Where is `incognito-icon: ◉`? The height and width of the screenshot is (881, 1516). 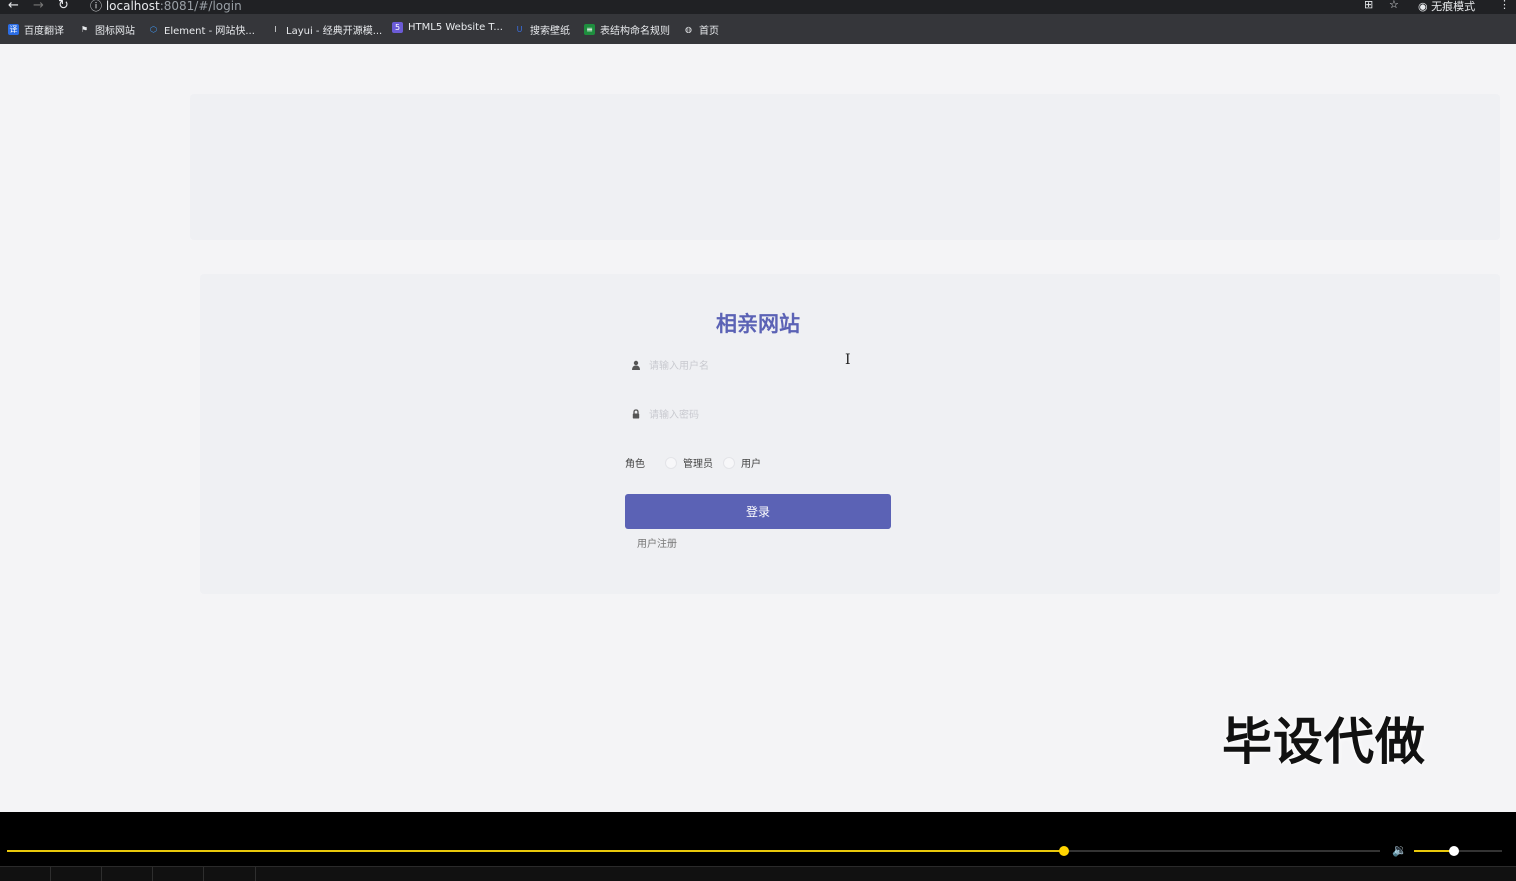
incognito-icon: ◉ is located at coordinates (1423, 6).